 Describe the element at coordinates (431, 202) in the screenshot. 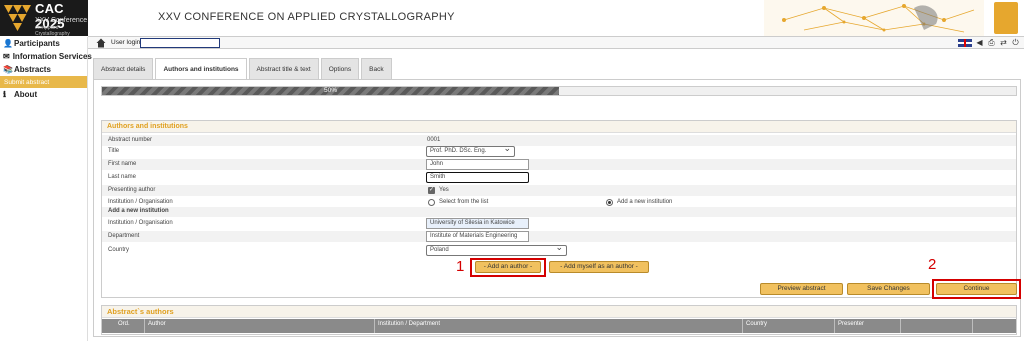

I see `radio-select-from-list` at that location.